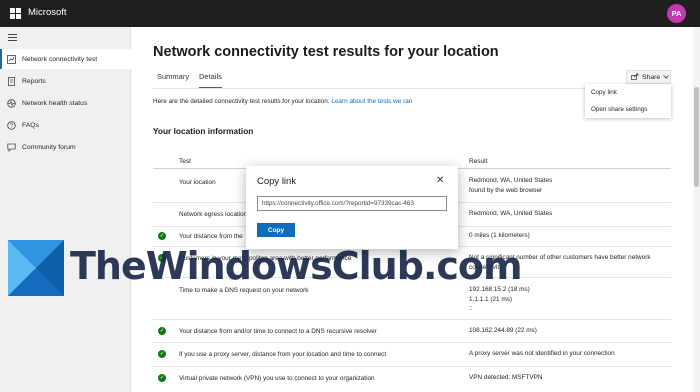 The height and width of the screenshot is (392, 700). I want to click on sidebar-item-community-forum: Community forum, so click(65, 147).